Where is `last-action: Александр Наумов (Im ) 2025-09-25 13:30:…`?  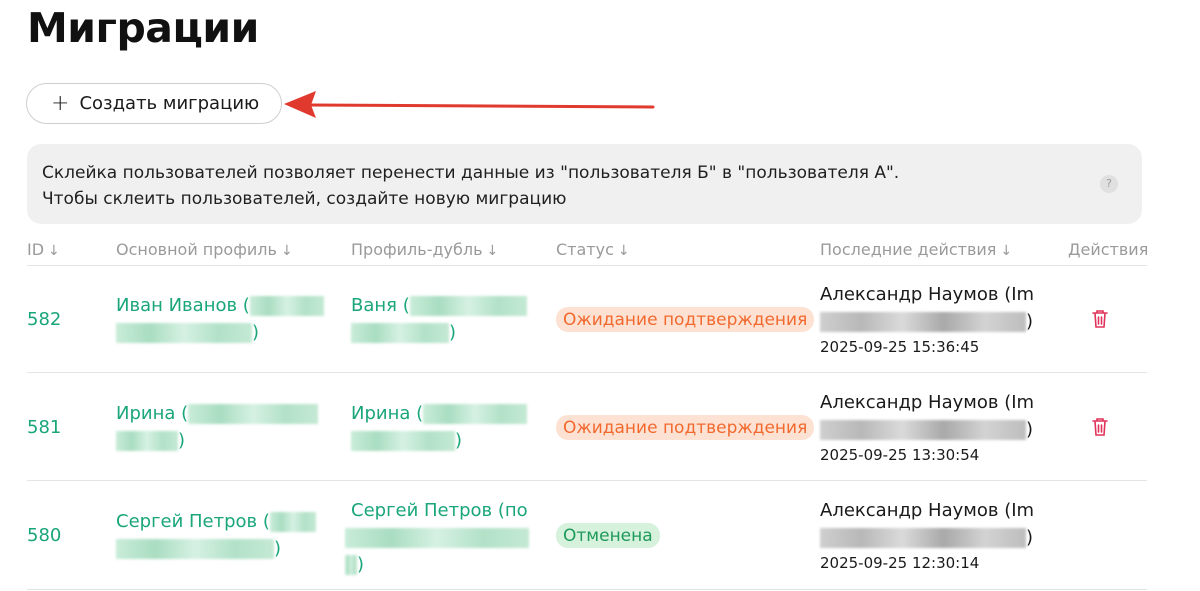 last-action: Александр Наумов (Im ) 2025-09-25 13:30:… is located at coordinates (927, 426).